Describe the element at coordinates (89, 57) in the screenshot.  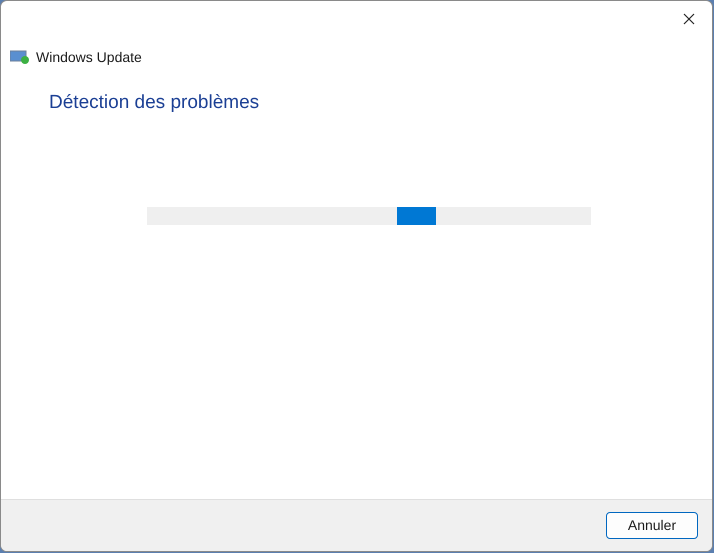
I see `app-name: Windows Update` at that location.